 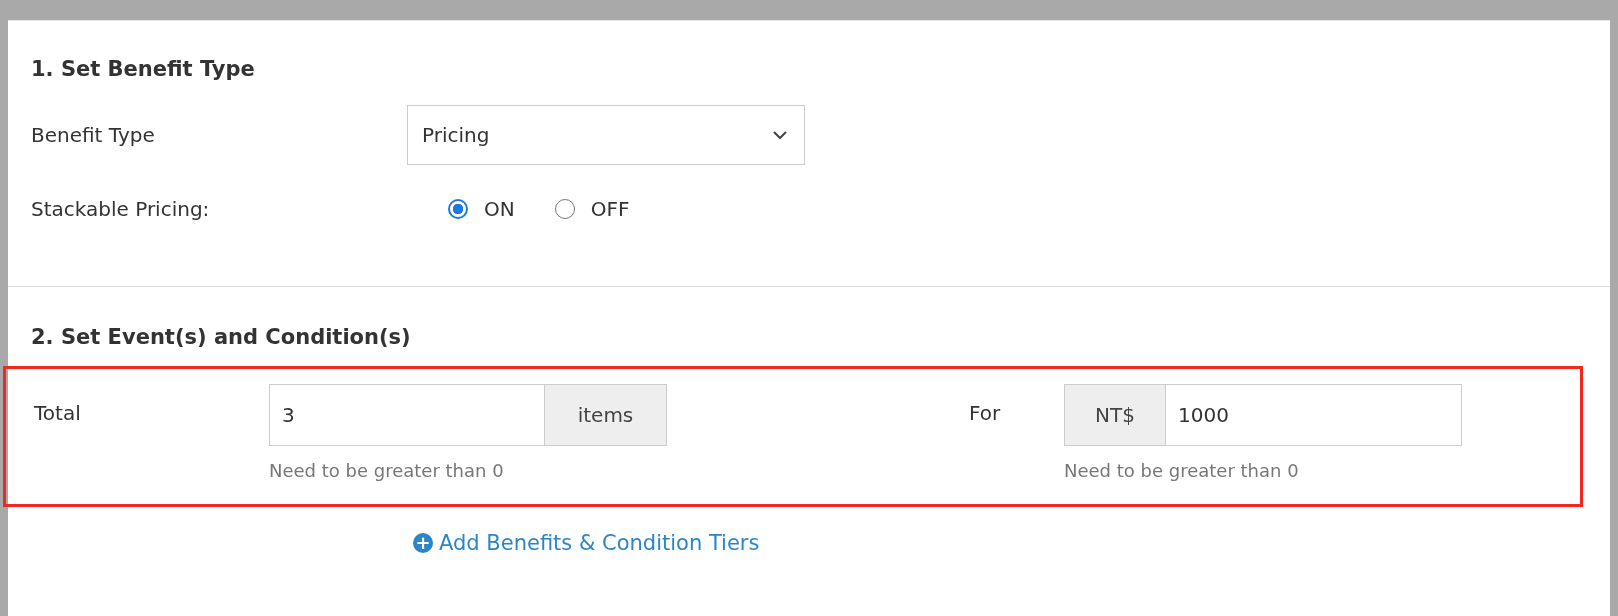 I want to click on field-label: Stackable Pricing:, so click(x=121, y=209).